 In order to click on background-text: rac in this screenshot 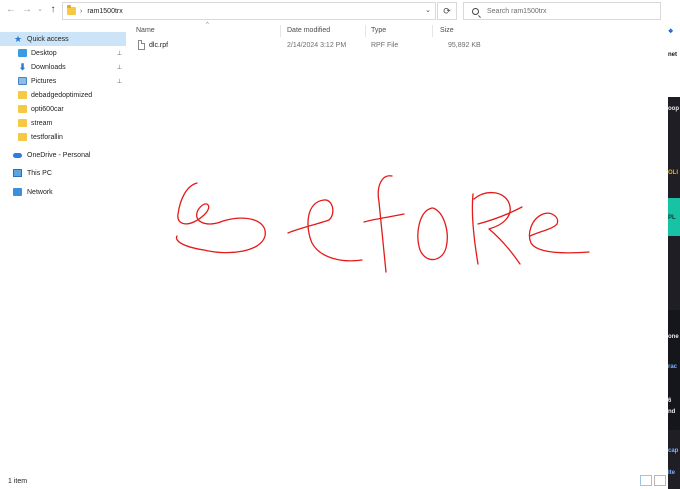, I will do `click(673, 367)`.